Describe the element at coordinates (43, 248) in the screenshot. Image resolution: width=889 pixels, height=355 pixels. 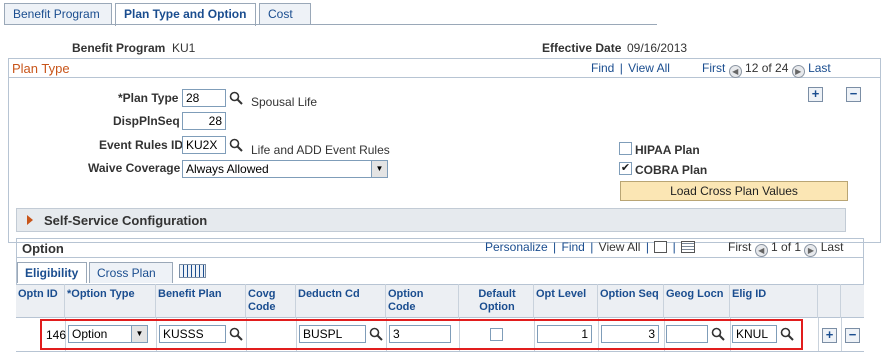
I see `option-title: Option` at that location.